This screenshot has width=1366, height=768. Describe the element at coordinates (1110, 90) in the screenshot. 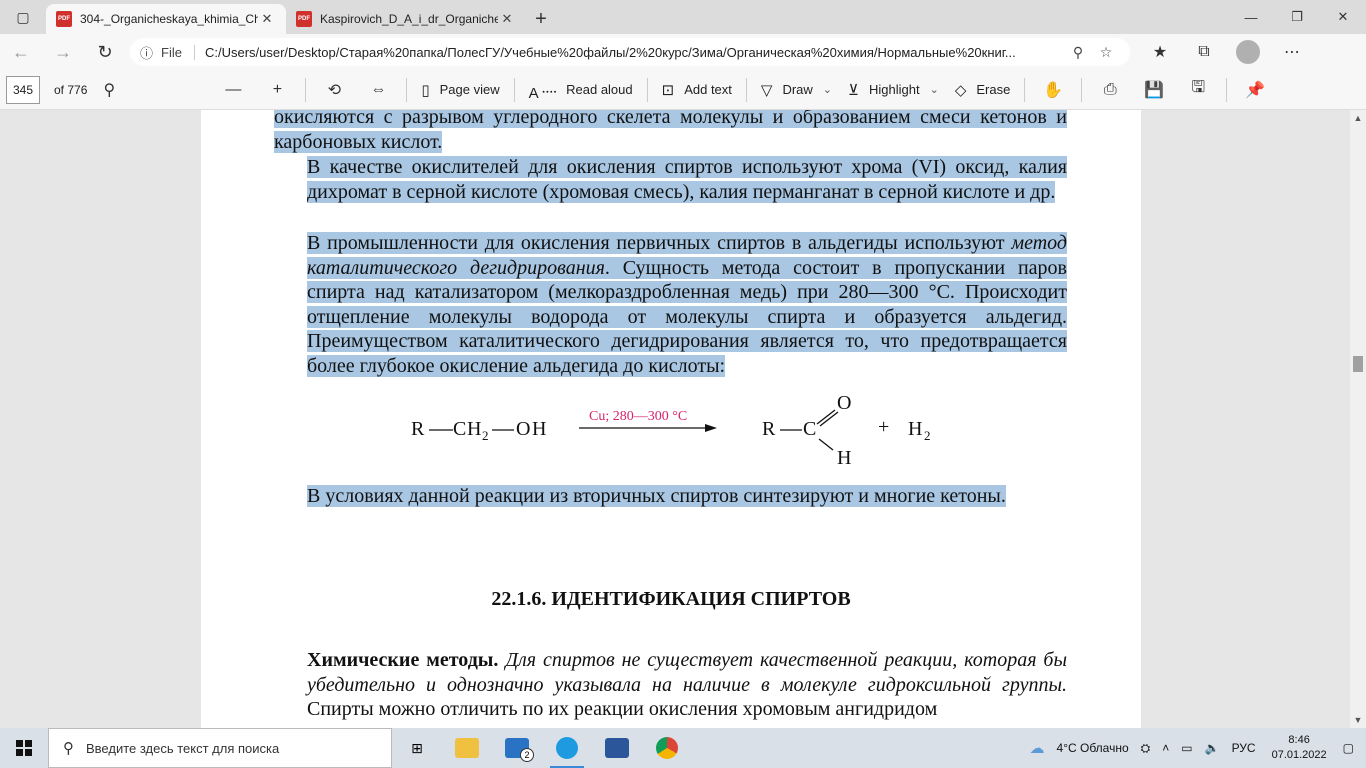

I see `print-icon: ⎙` at that location.